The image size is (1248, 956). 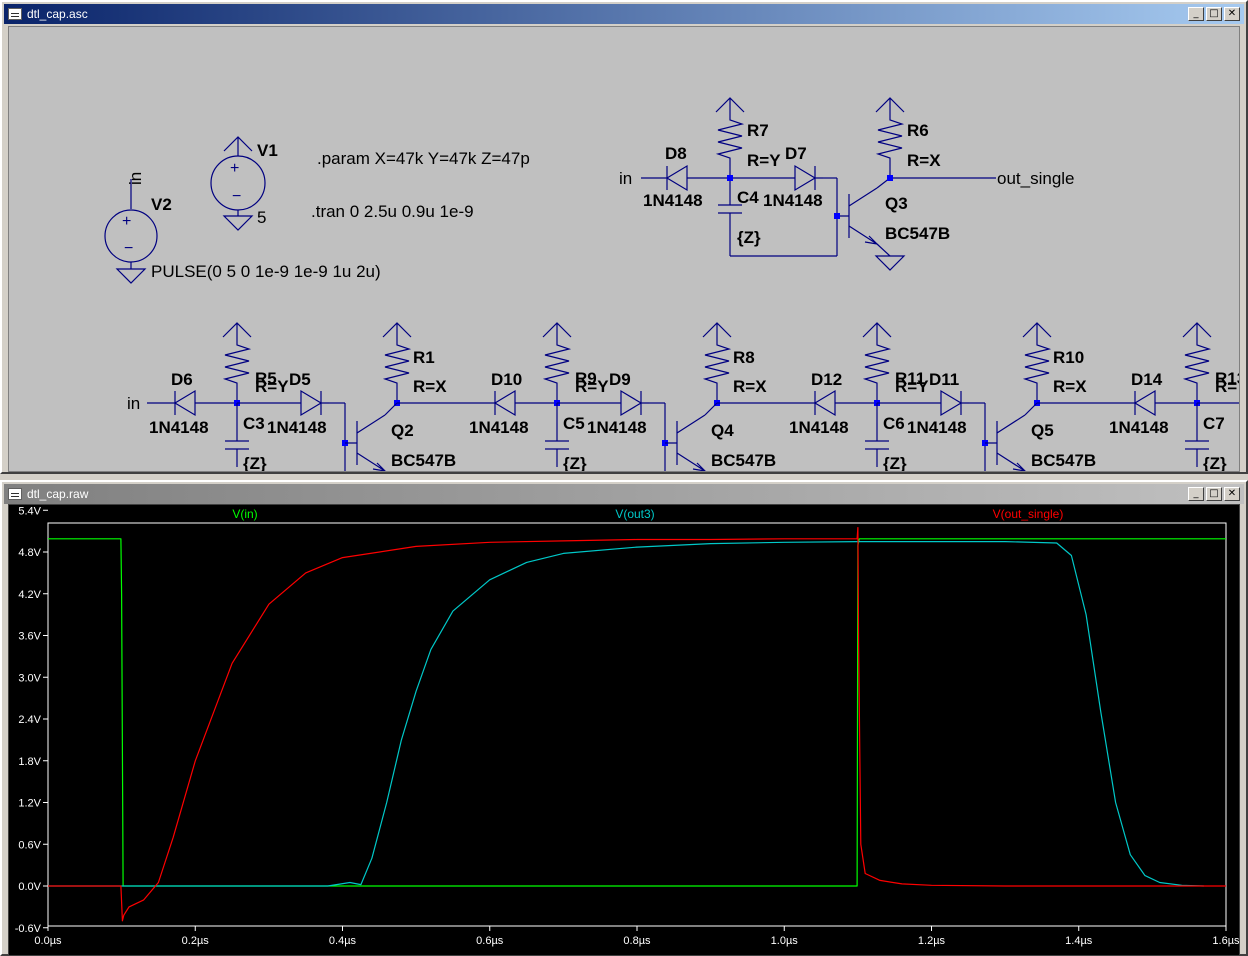 What do you see at coordinates (15, 494) in the screenshot?
I see `waveform-app-icon` at bounding box center [15, 494].